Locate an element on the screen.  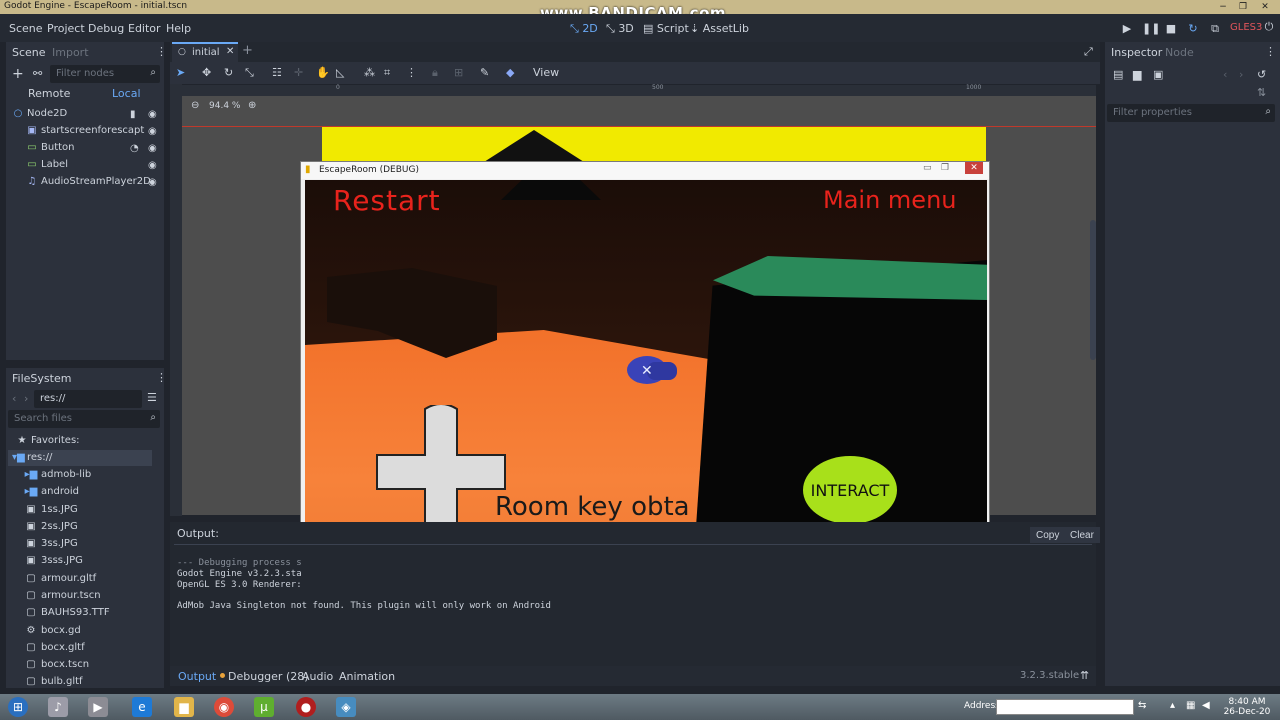
rotate-mode-icon: ↻ is located at coordinates (228, 72).